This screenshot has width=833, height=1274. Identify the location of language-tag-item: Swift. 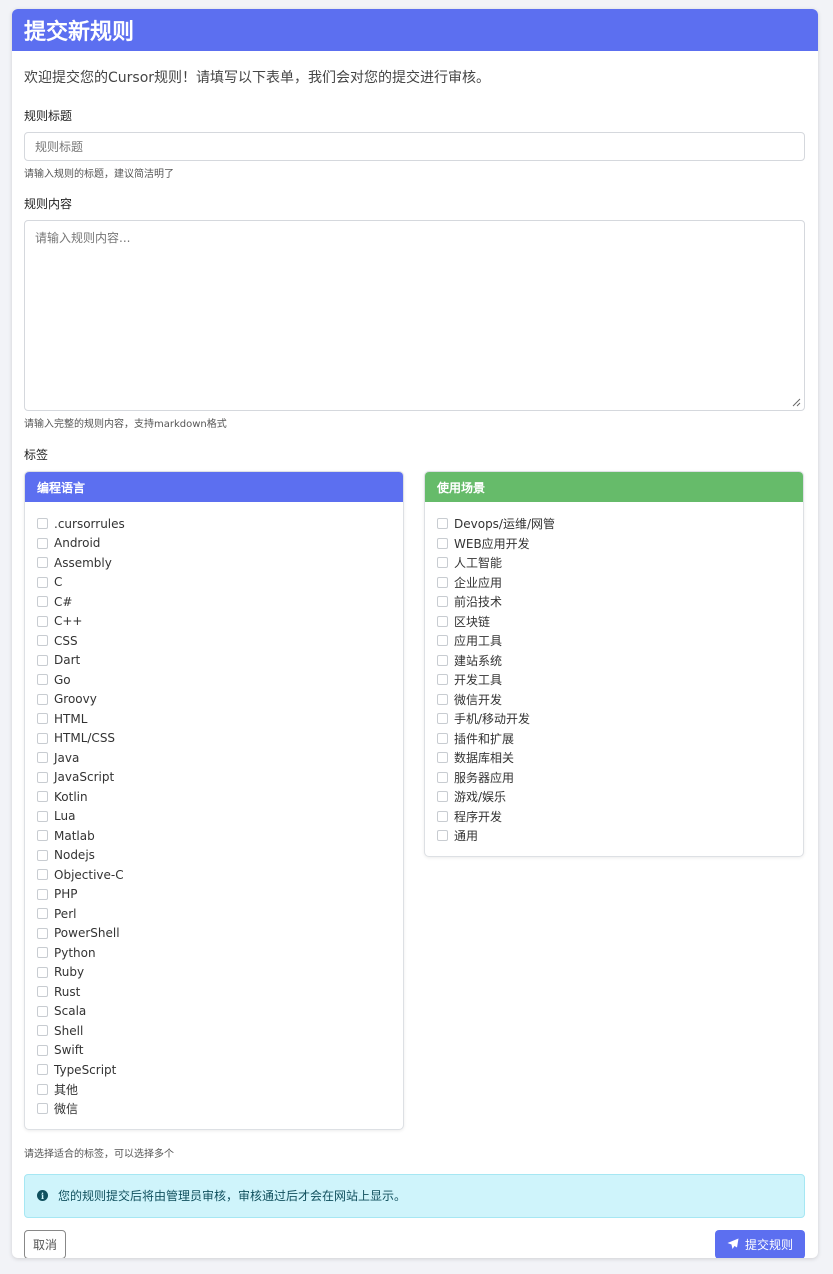
(214, 1051).